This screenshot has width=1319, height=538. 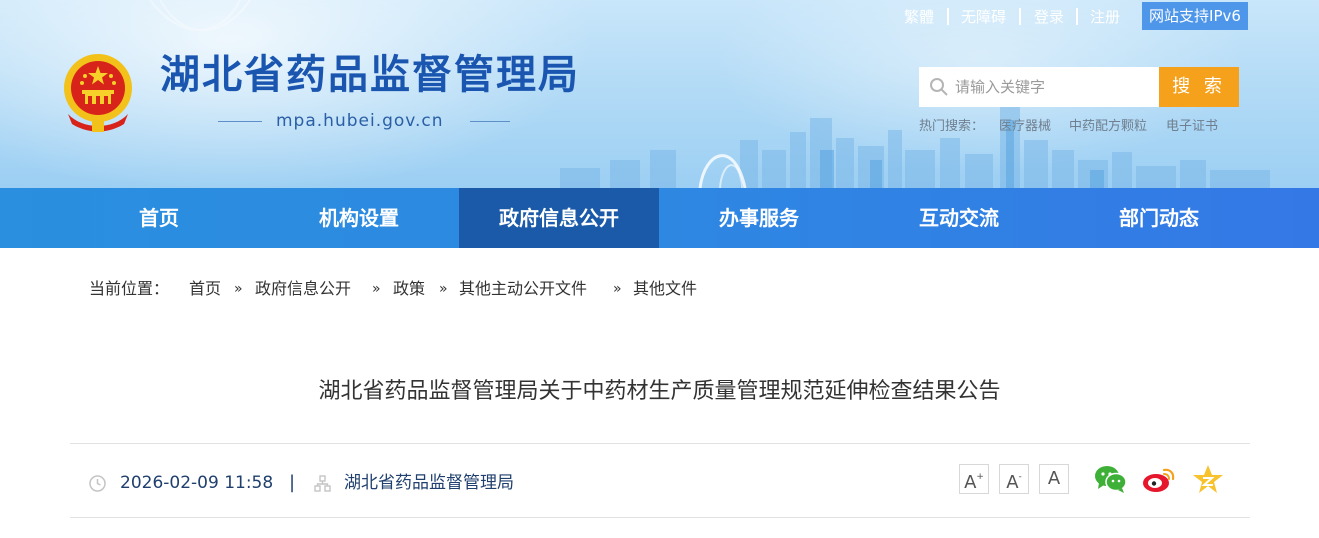 What do you see at coordinates (1053, 87) in the screenshot?
I see `search-input` at bounding box center [1053, 87].